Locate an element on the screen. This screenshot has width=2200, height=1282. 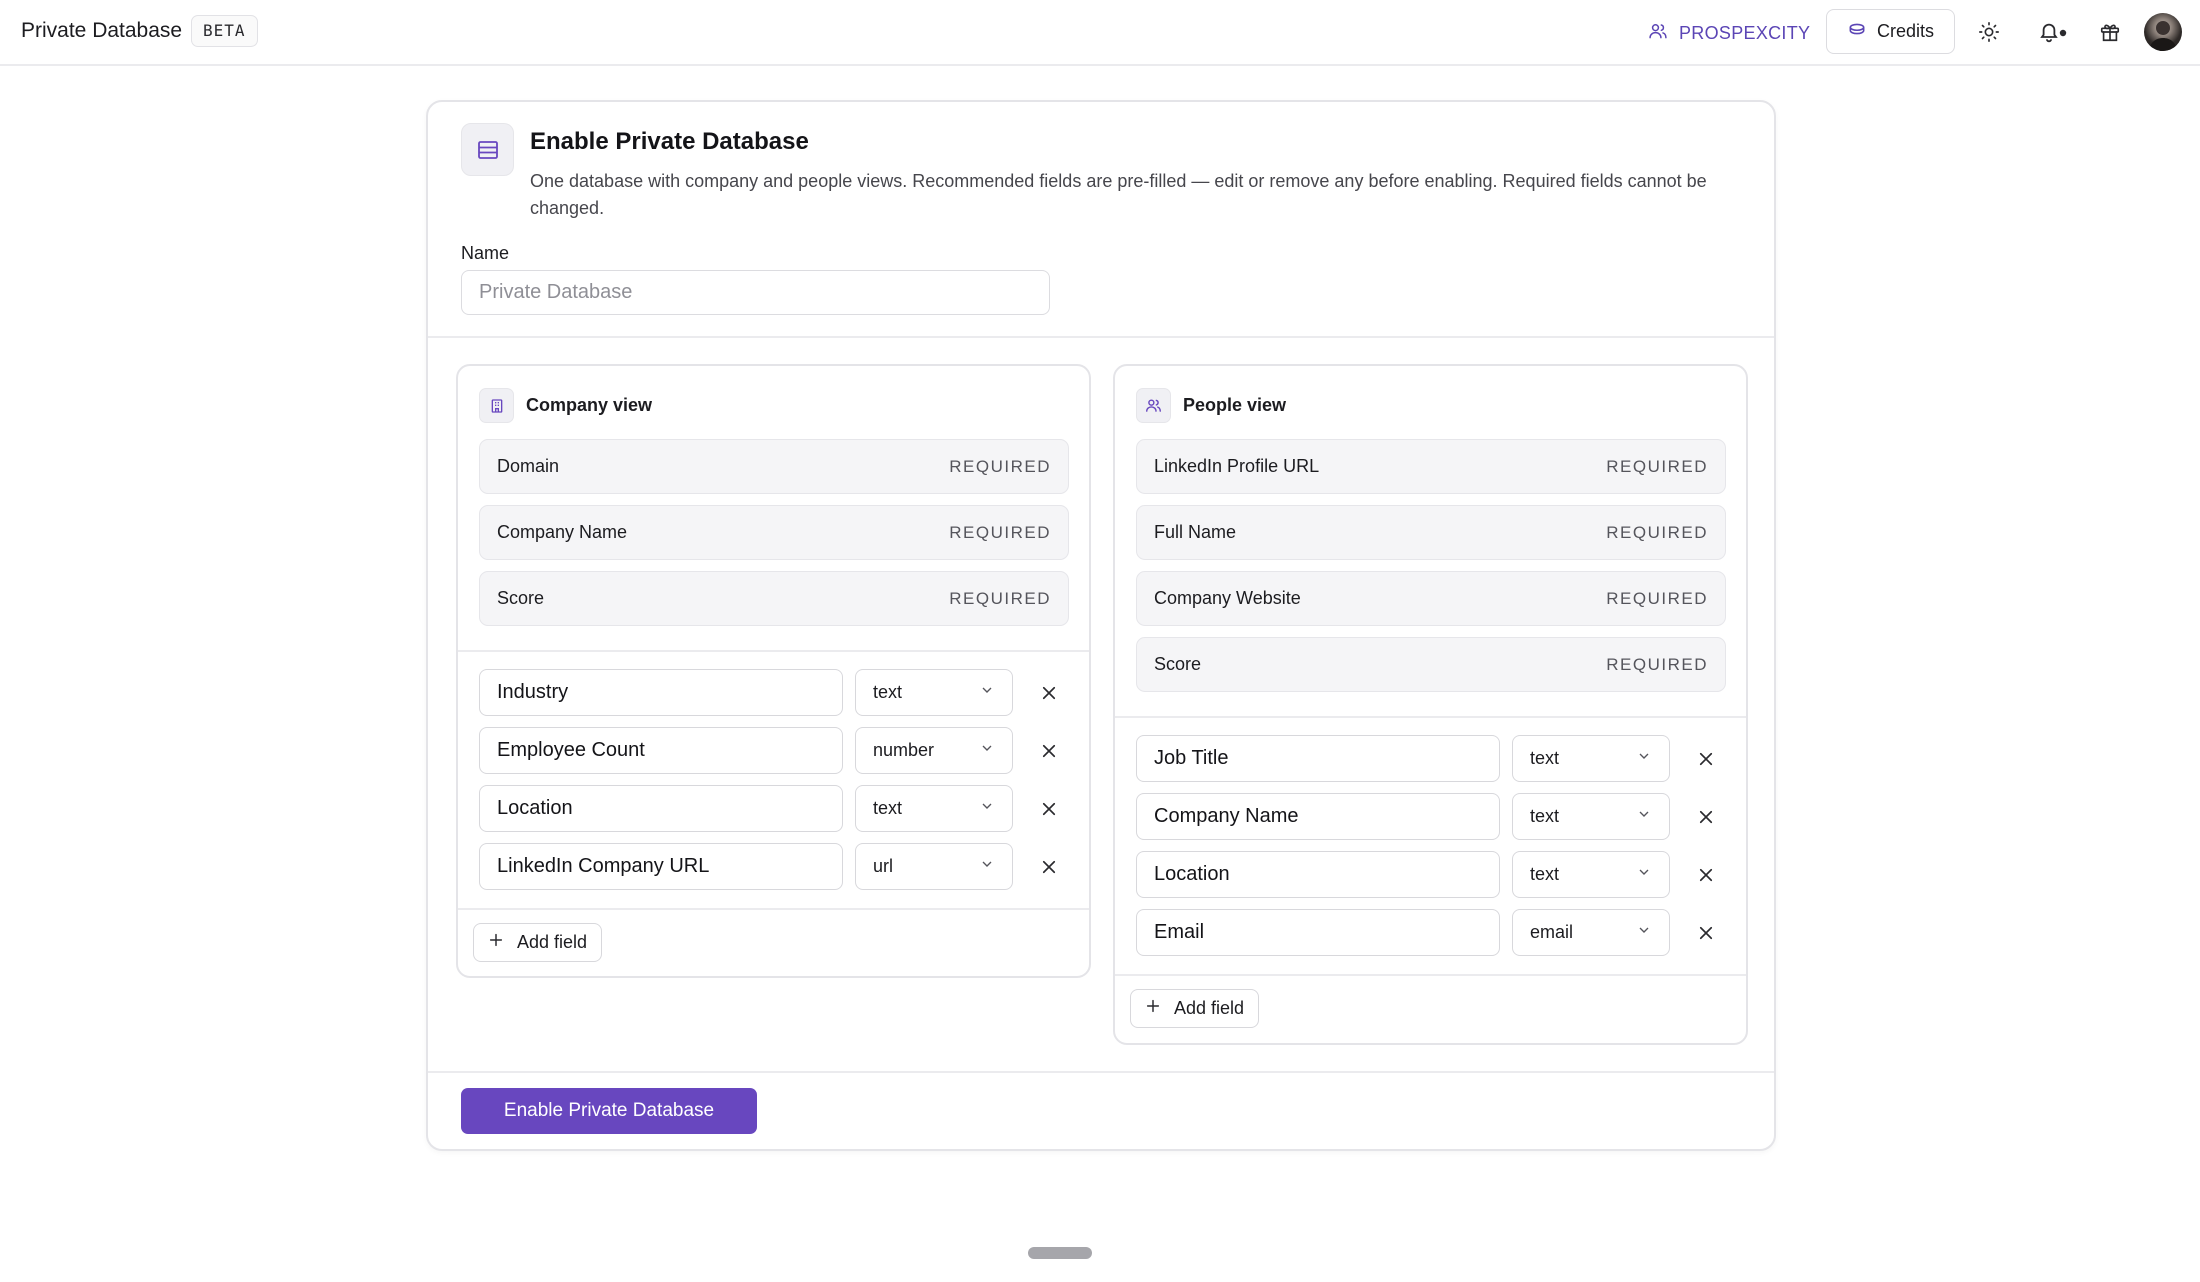
company-view-header: Company view is located at coordinates (565, 405).